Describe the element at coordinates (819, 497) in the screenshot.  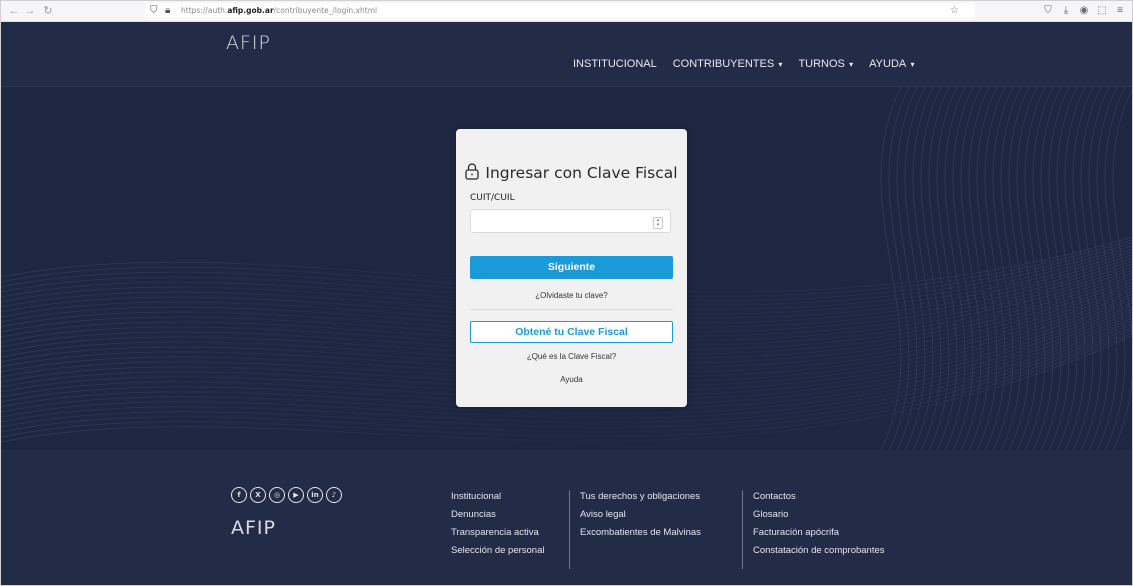
I see `footer-link: Contactos` at that location.